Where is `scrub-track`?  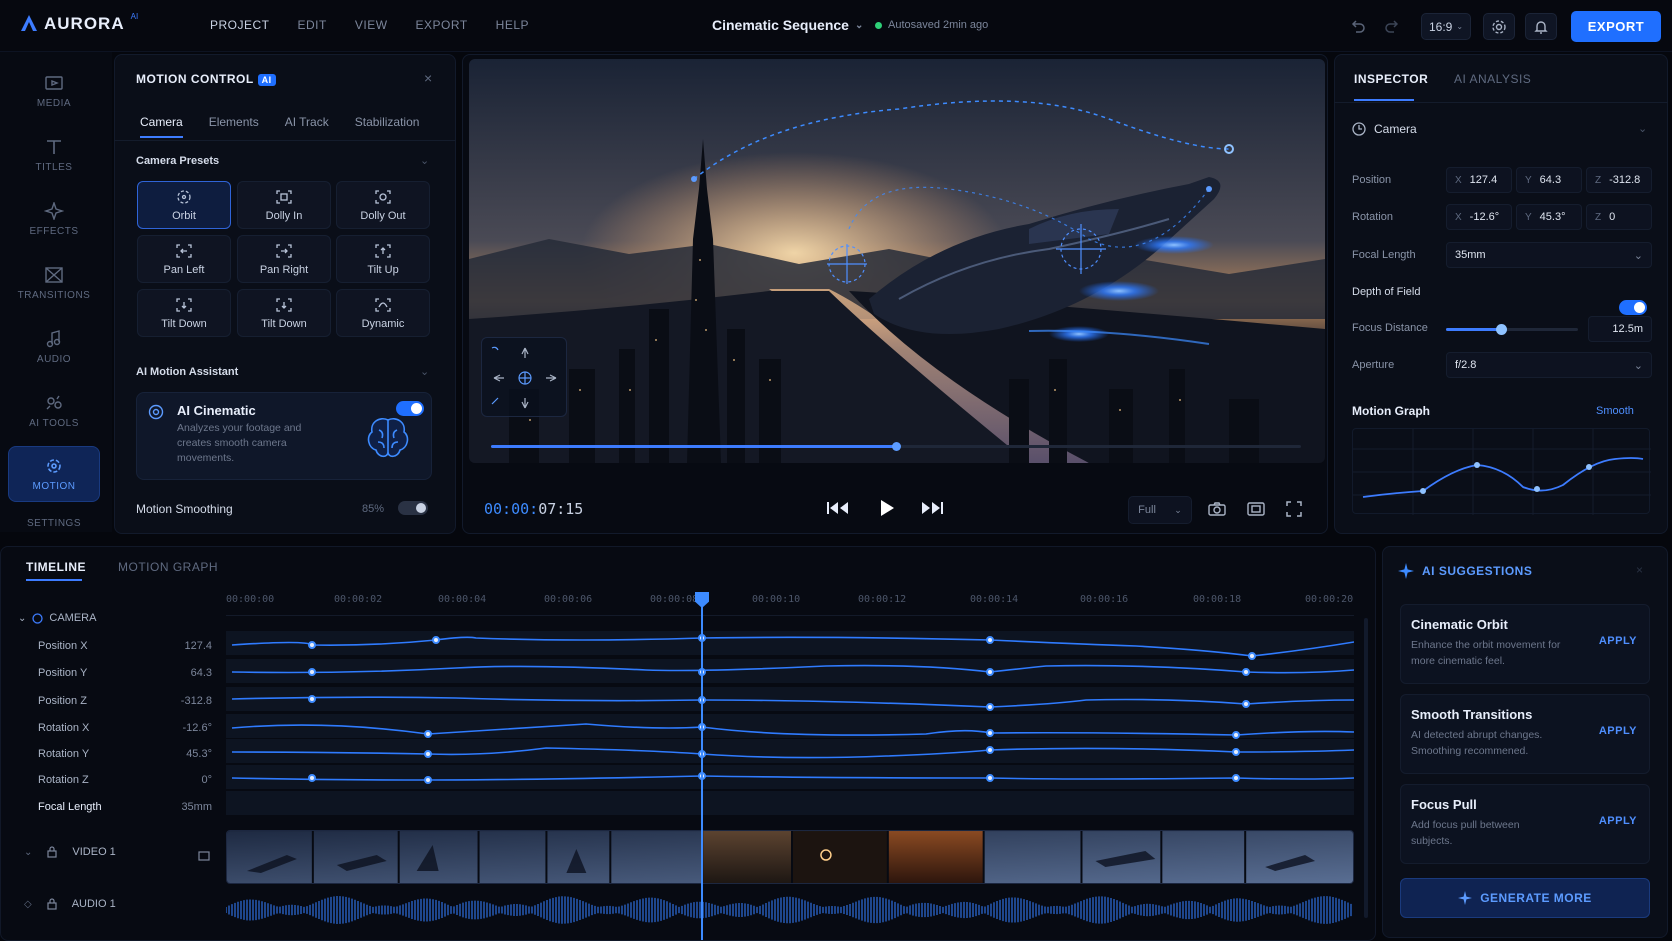
scrub-track is located at coordinates (896, 446).